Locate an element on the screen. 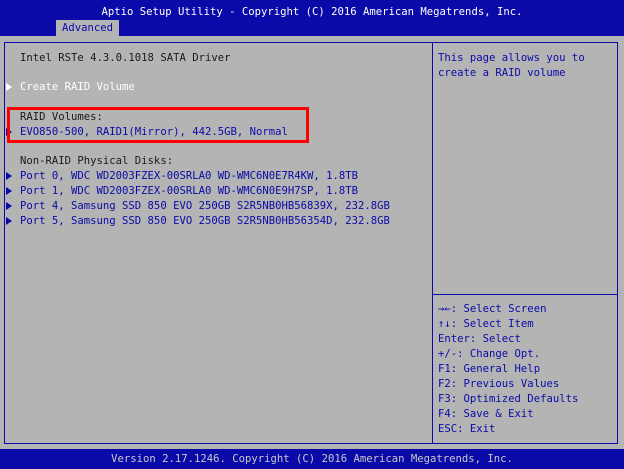 The image size is (624, 469). key-legend-change-opt: +/-: Change Opt. is located at coordinates (489, 354).